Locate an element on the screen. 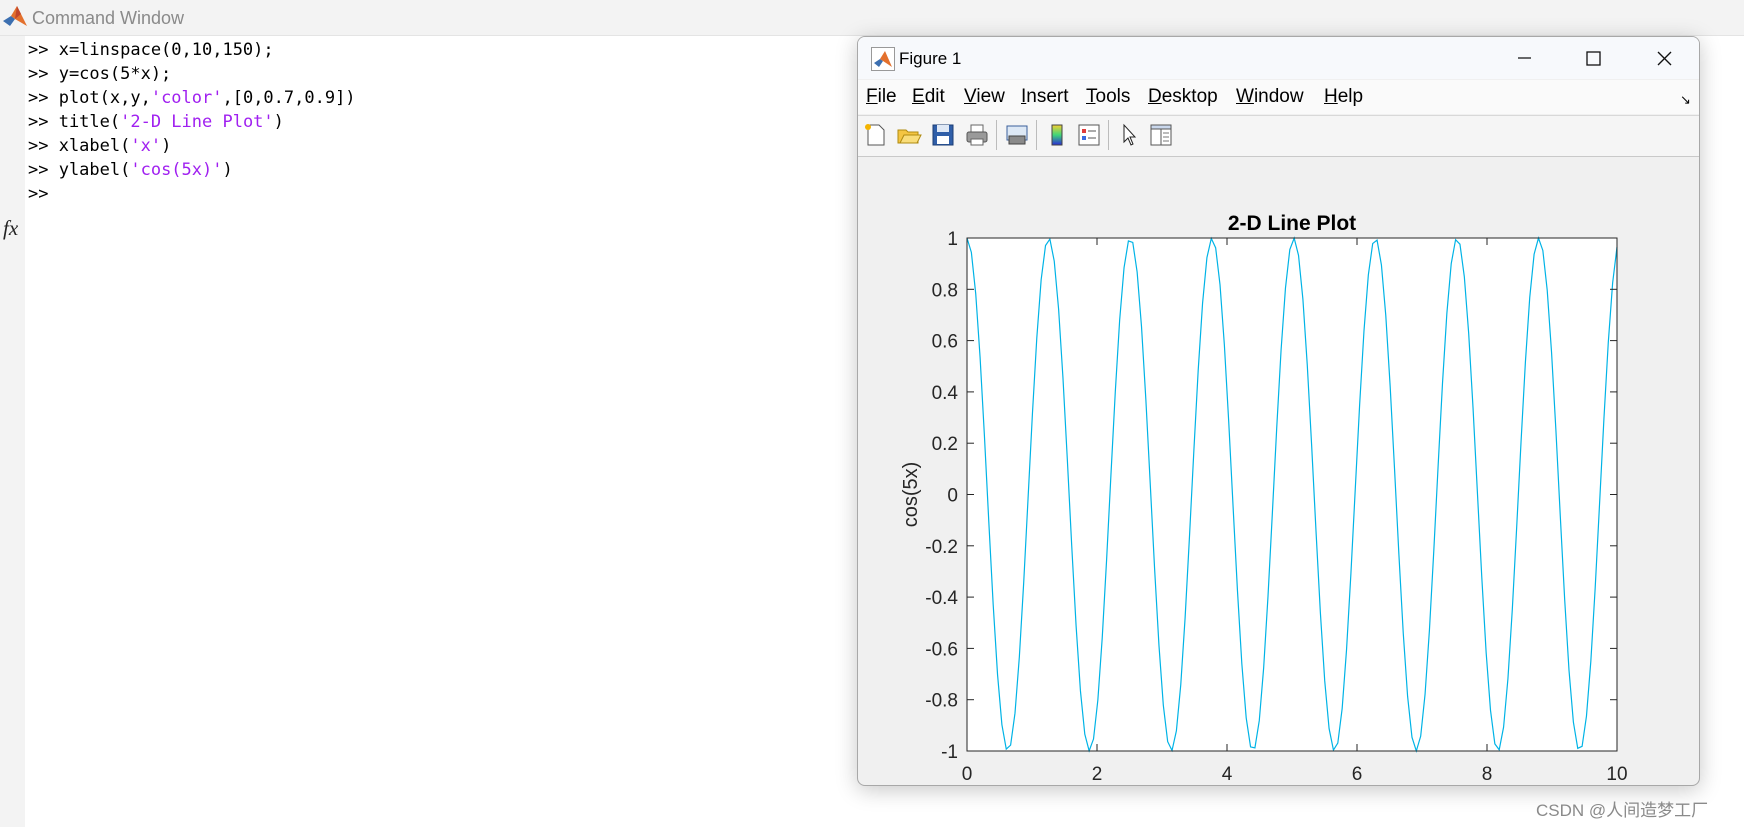 The height and width of the screenshot is (827, 1744). code-text: >> title( is located at coordinates (74, 122).